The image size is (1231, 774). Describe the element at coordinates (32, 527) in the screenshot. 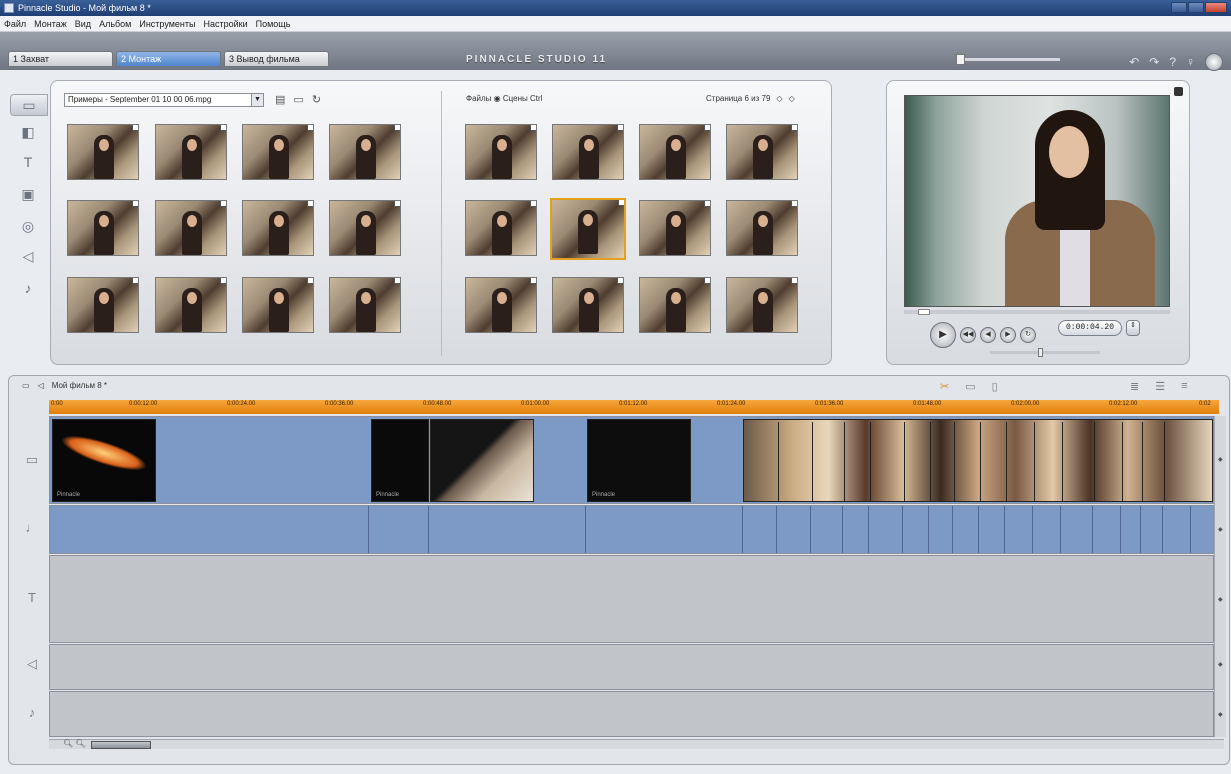

I see `audio-track-icon: ♩` at that location.